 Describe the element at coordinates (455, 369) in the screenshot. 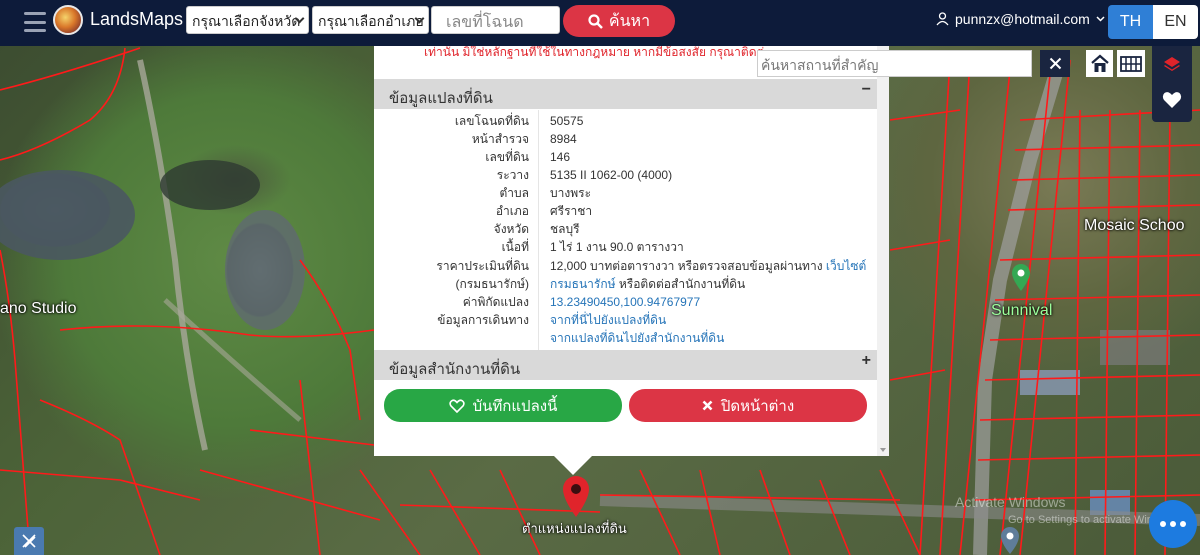

I see `land-office-title: ข้อมูลสำนักงานที่ดิน` at that location.